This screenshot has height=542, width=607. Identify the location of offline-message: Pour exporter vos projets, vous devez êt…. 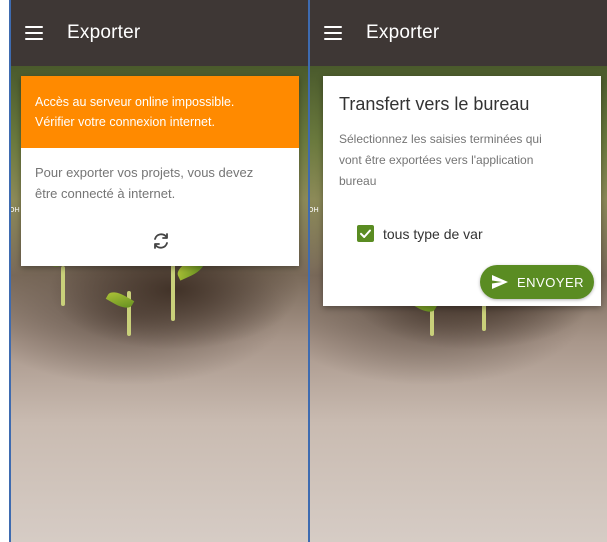
(160, 176).